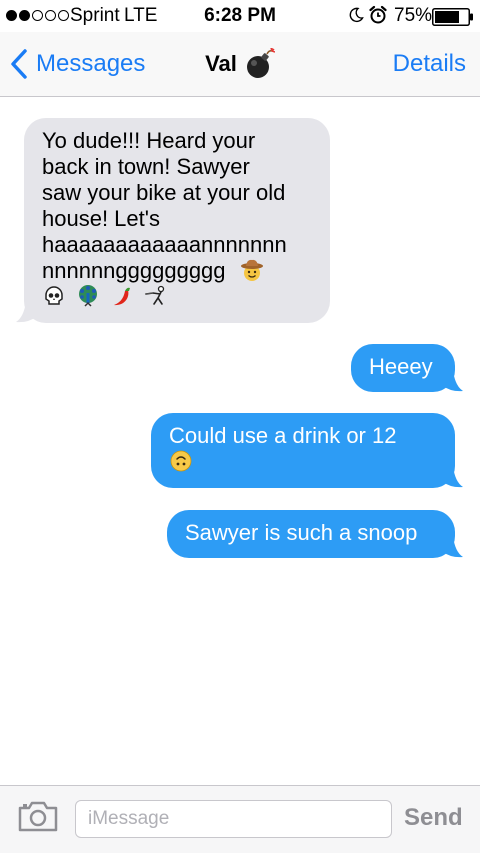  I want to click on battery-percent: 75%, so click(413, 15).